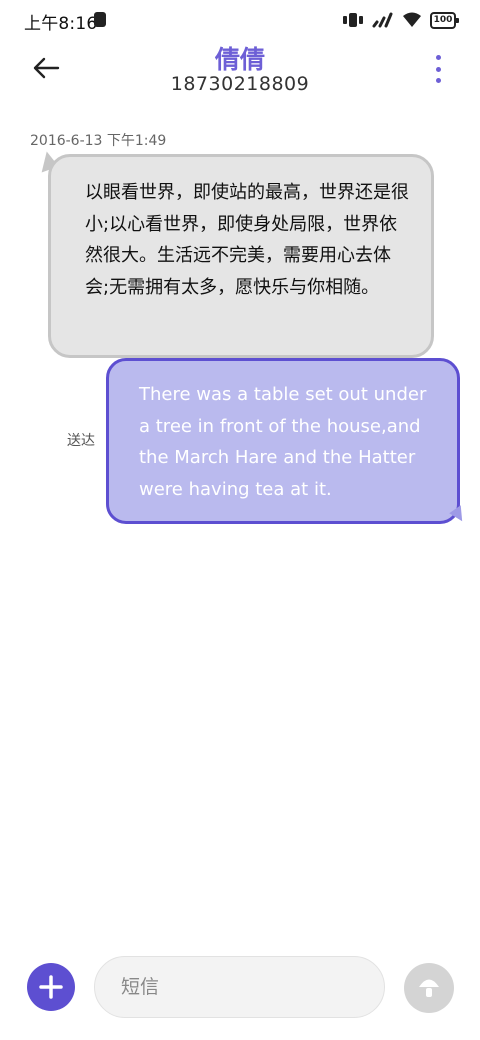 Image resolution: width=480 pixels, height=1040 pixels. I want to click on plus-icon, so click(51, 987).